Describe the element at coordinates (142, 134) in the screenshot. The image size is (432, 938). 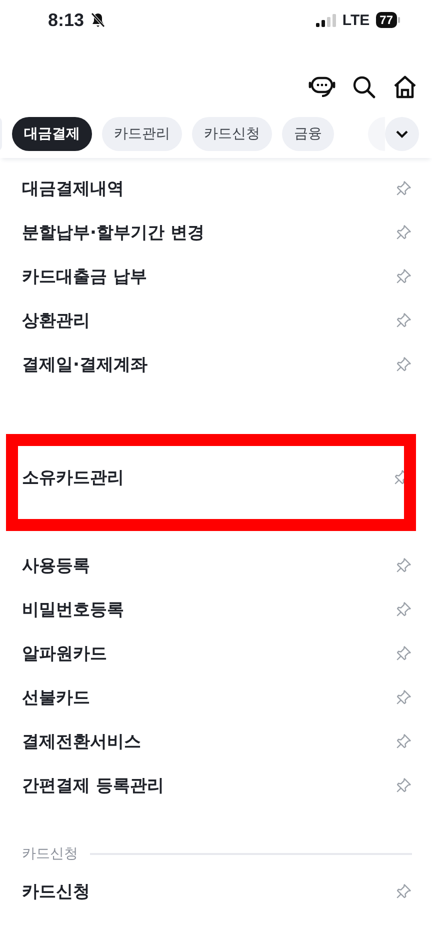
I see `category-tab: 카드관리` at that location.